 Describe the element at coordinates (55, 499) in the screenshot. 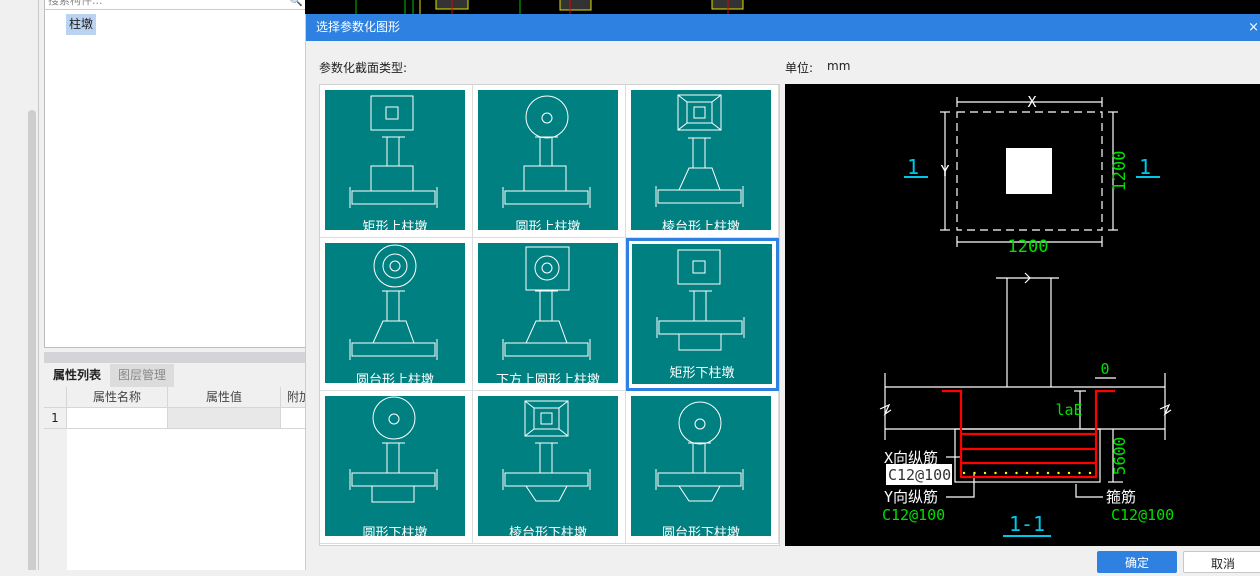

I see `row-gutter` at that location.